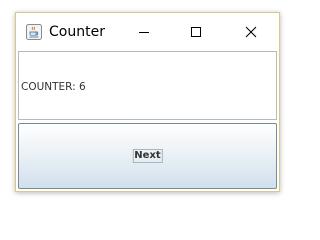  I want to click on window-title: Counter, so click(77, 32).